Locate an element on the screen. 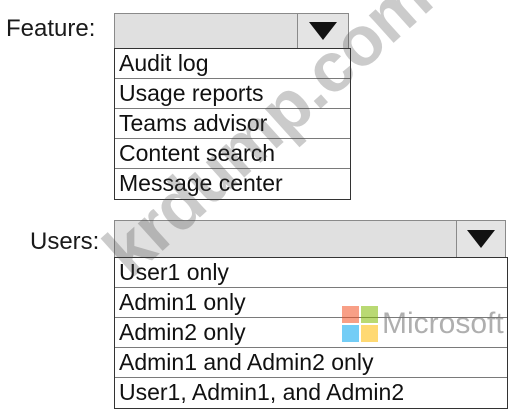  feature-option: Usage reports is located at coordinates (232, 94).